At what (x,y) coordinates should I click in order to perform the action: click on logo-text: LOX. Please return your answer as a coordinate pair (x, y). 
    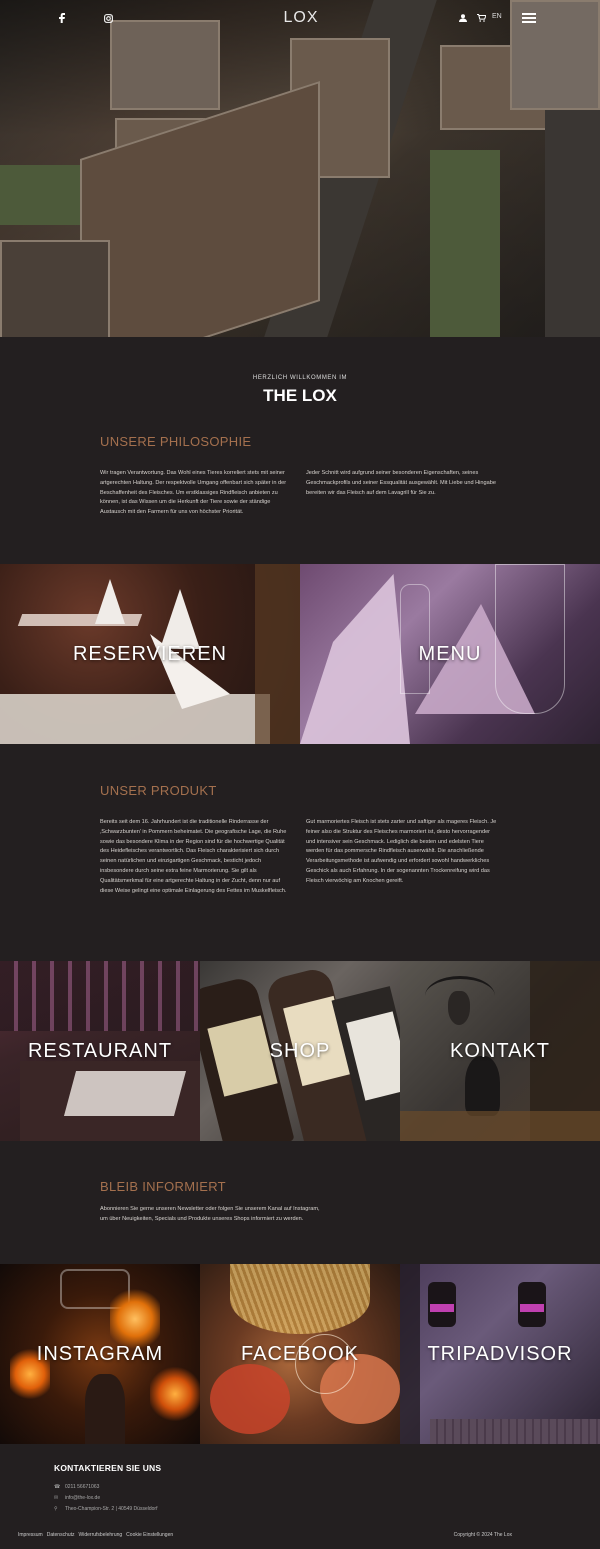
    Looking at the image, I should click on (301, 17).